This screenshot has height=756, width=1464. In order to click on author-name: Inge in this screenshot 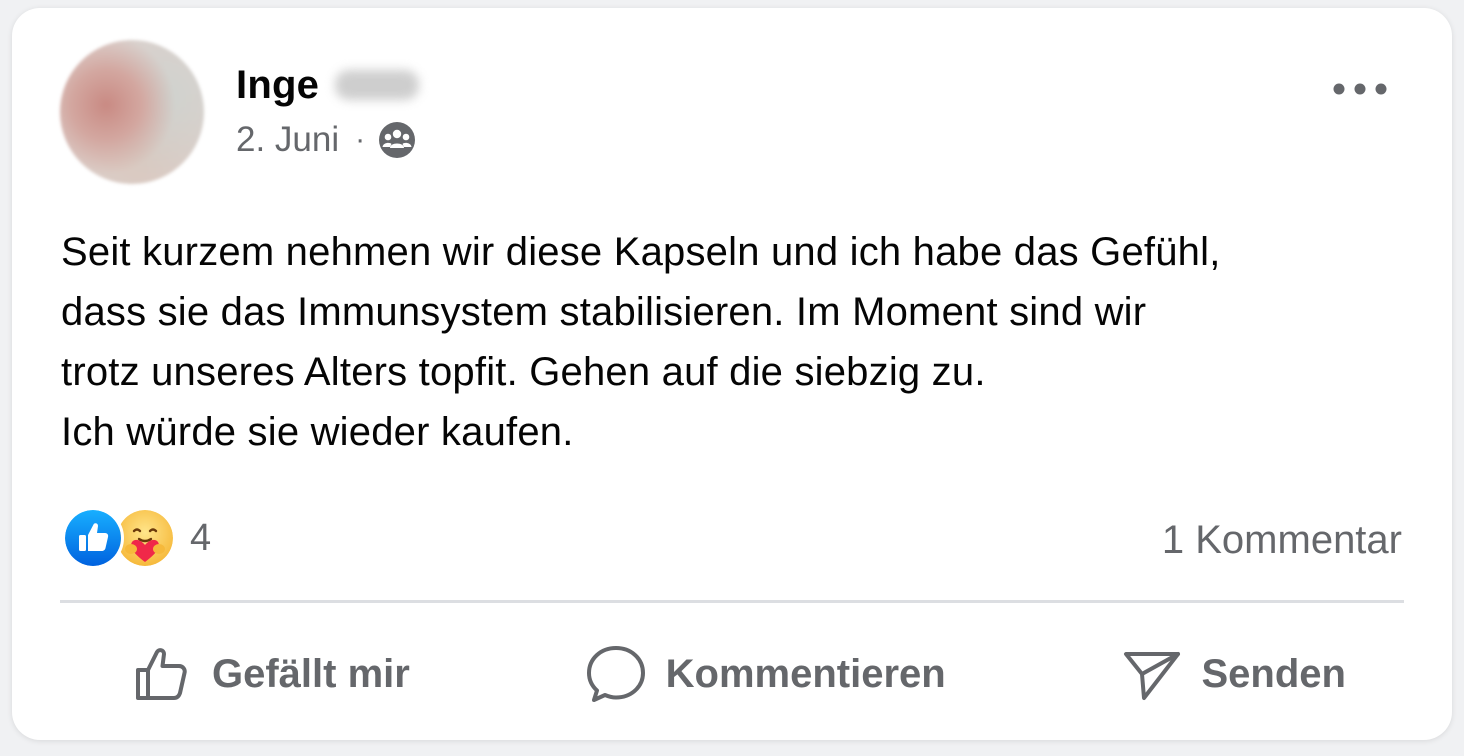, I will do `click(277, 85)`.